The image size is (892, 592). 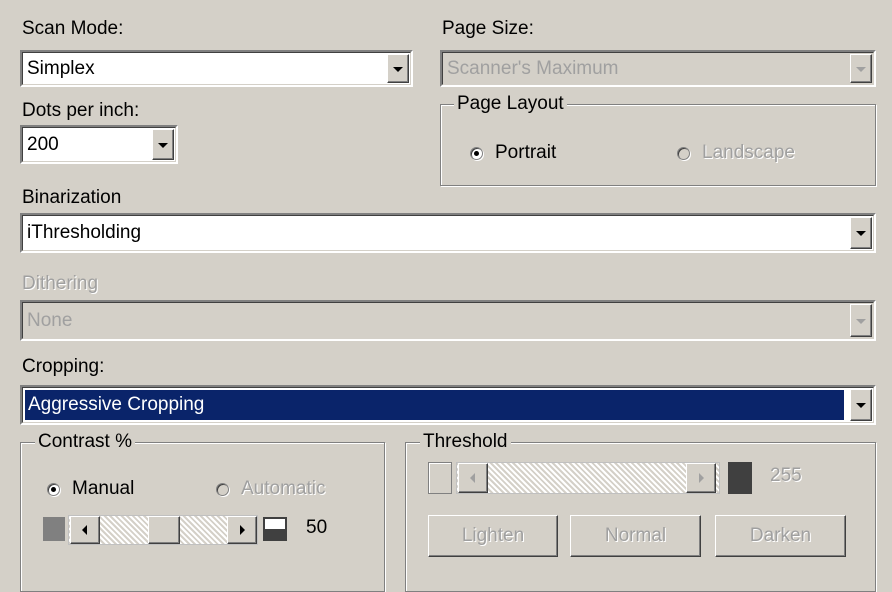 What do you see at coordinates (283, 488) in the screenshot?
I see `automatic-label: Automatic` at bounding box center [283, 488].